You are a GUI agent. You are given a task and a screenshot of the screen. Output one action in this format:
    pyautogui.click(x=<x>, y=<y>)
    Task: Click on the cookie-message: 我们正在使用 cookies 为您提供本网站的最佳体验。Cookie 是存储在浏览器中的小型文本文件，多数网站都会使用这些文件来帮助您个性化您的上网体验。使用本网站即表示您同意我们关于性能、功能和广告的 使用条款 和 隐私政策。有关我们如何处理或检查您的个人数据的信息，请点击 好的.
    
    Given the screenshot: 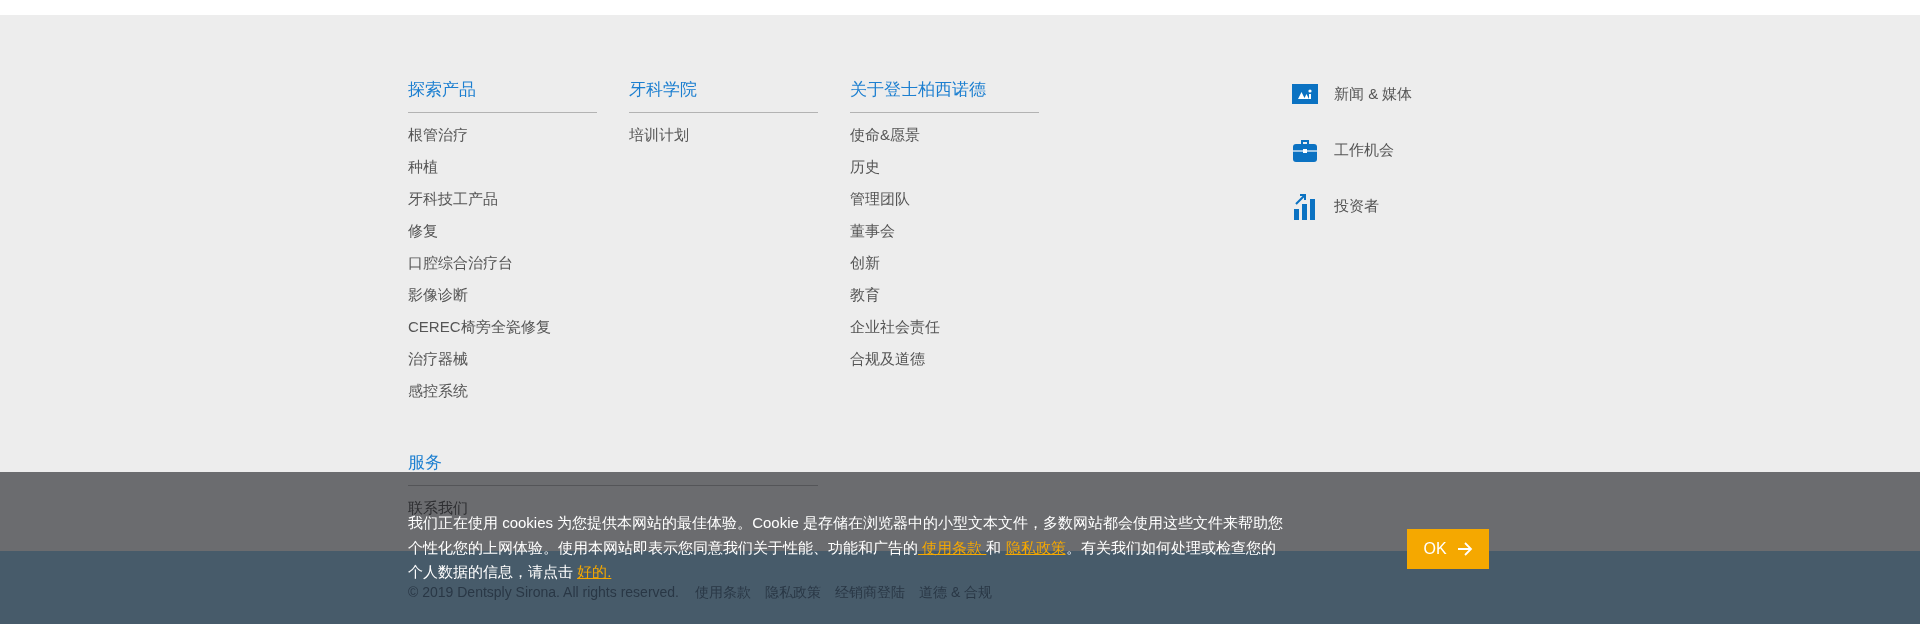 What is the action you would take?
    pyautogui.click(x=846, y=548)
    